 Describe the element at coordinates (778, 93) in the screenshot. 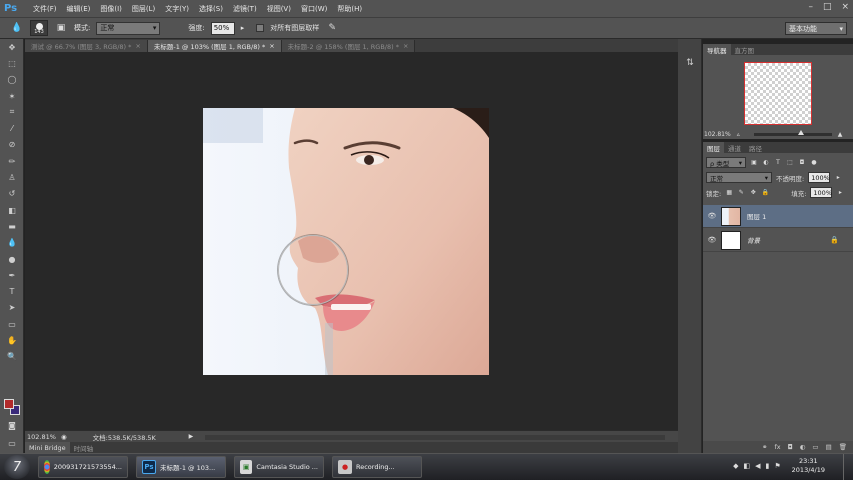

I see `navigator-thumbnail` at that location.